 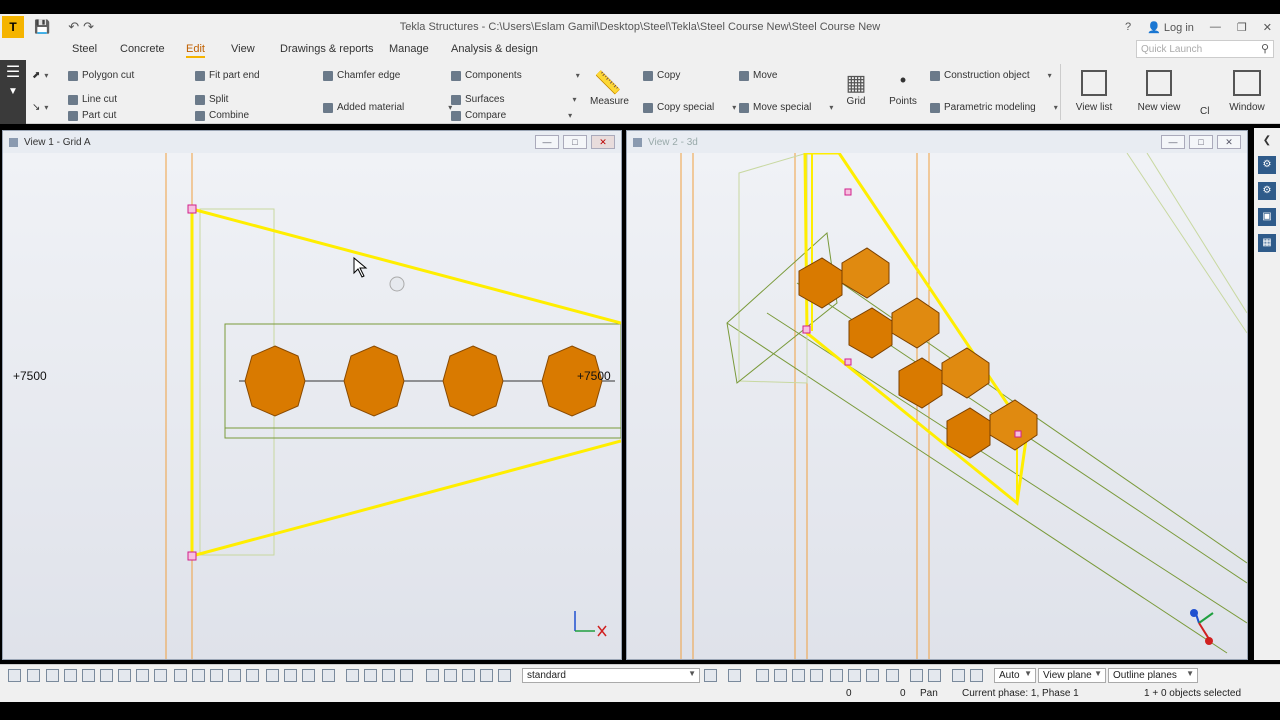 I want to click on view-1-minimize-button: —, so click(x=547, y=142).